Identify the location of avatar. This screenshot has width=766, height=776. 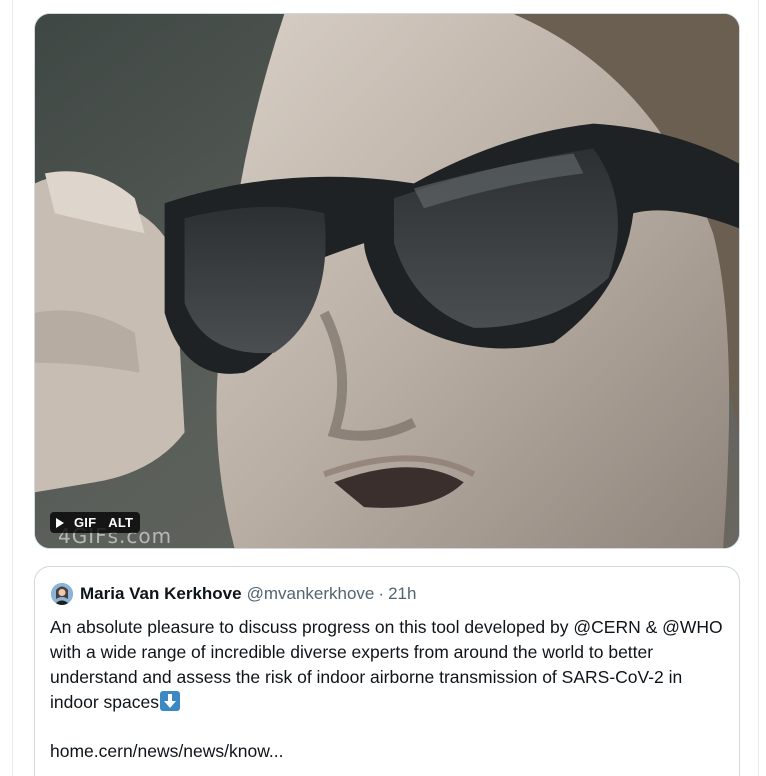
(62, 594).